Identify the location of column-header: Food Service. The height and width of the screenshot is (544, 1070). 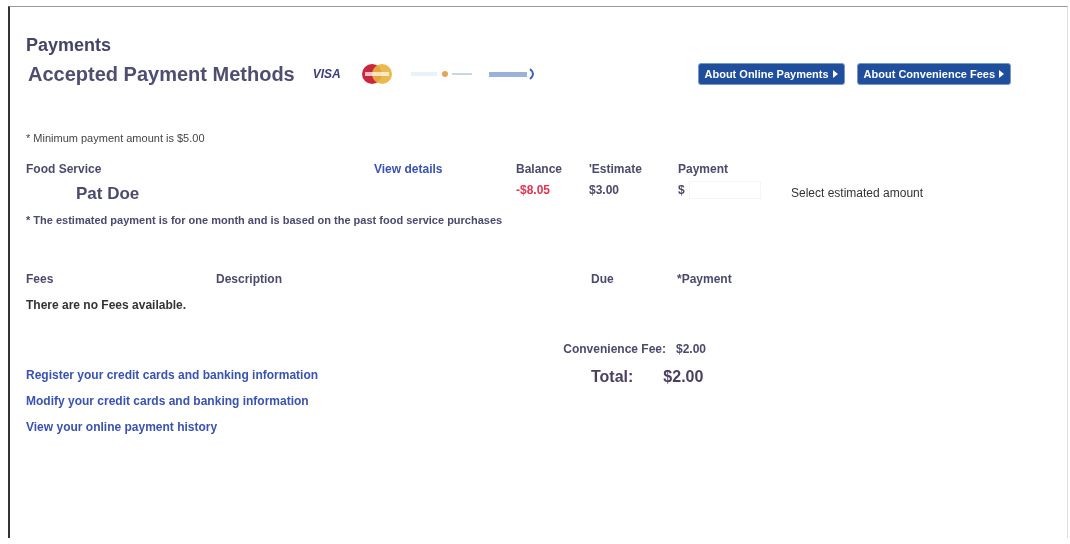
(64, 169).